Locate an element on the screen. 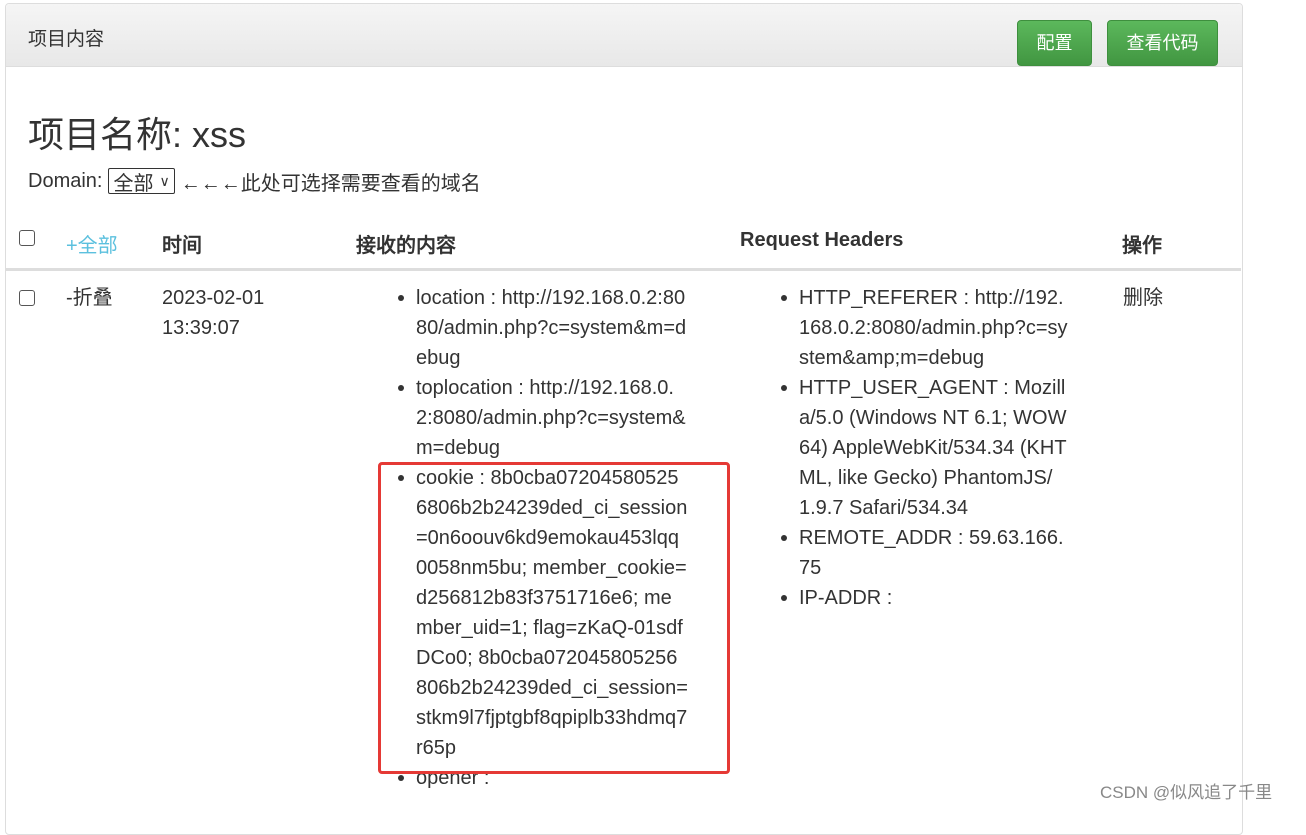  domain-hint: ←←←此处可选择需要查看的域名 is located at coordinates (330, 183).